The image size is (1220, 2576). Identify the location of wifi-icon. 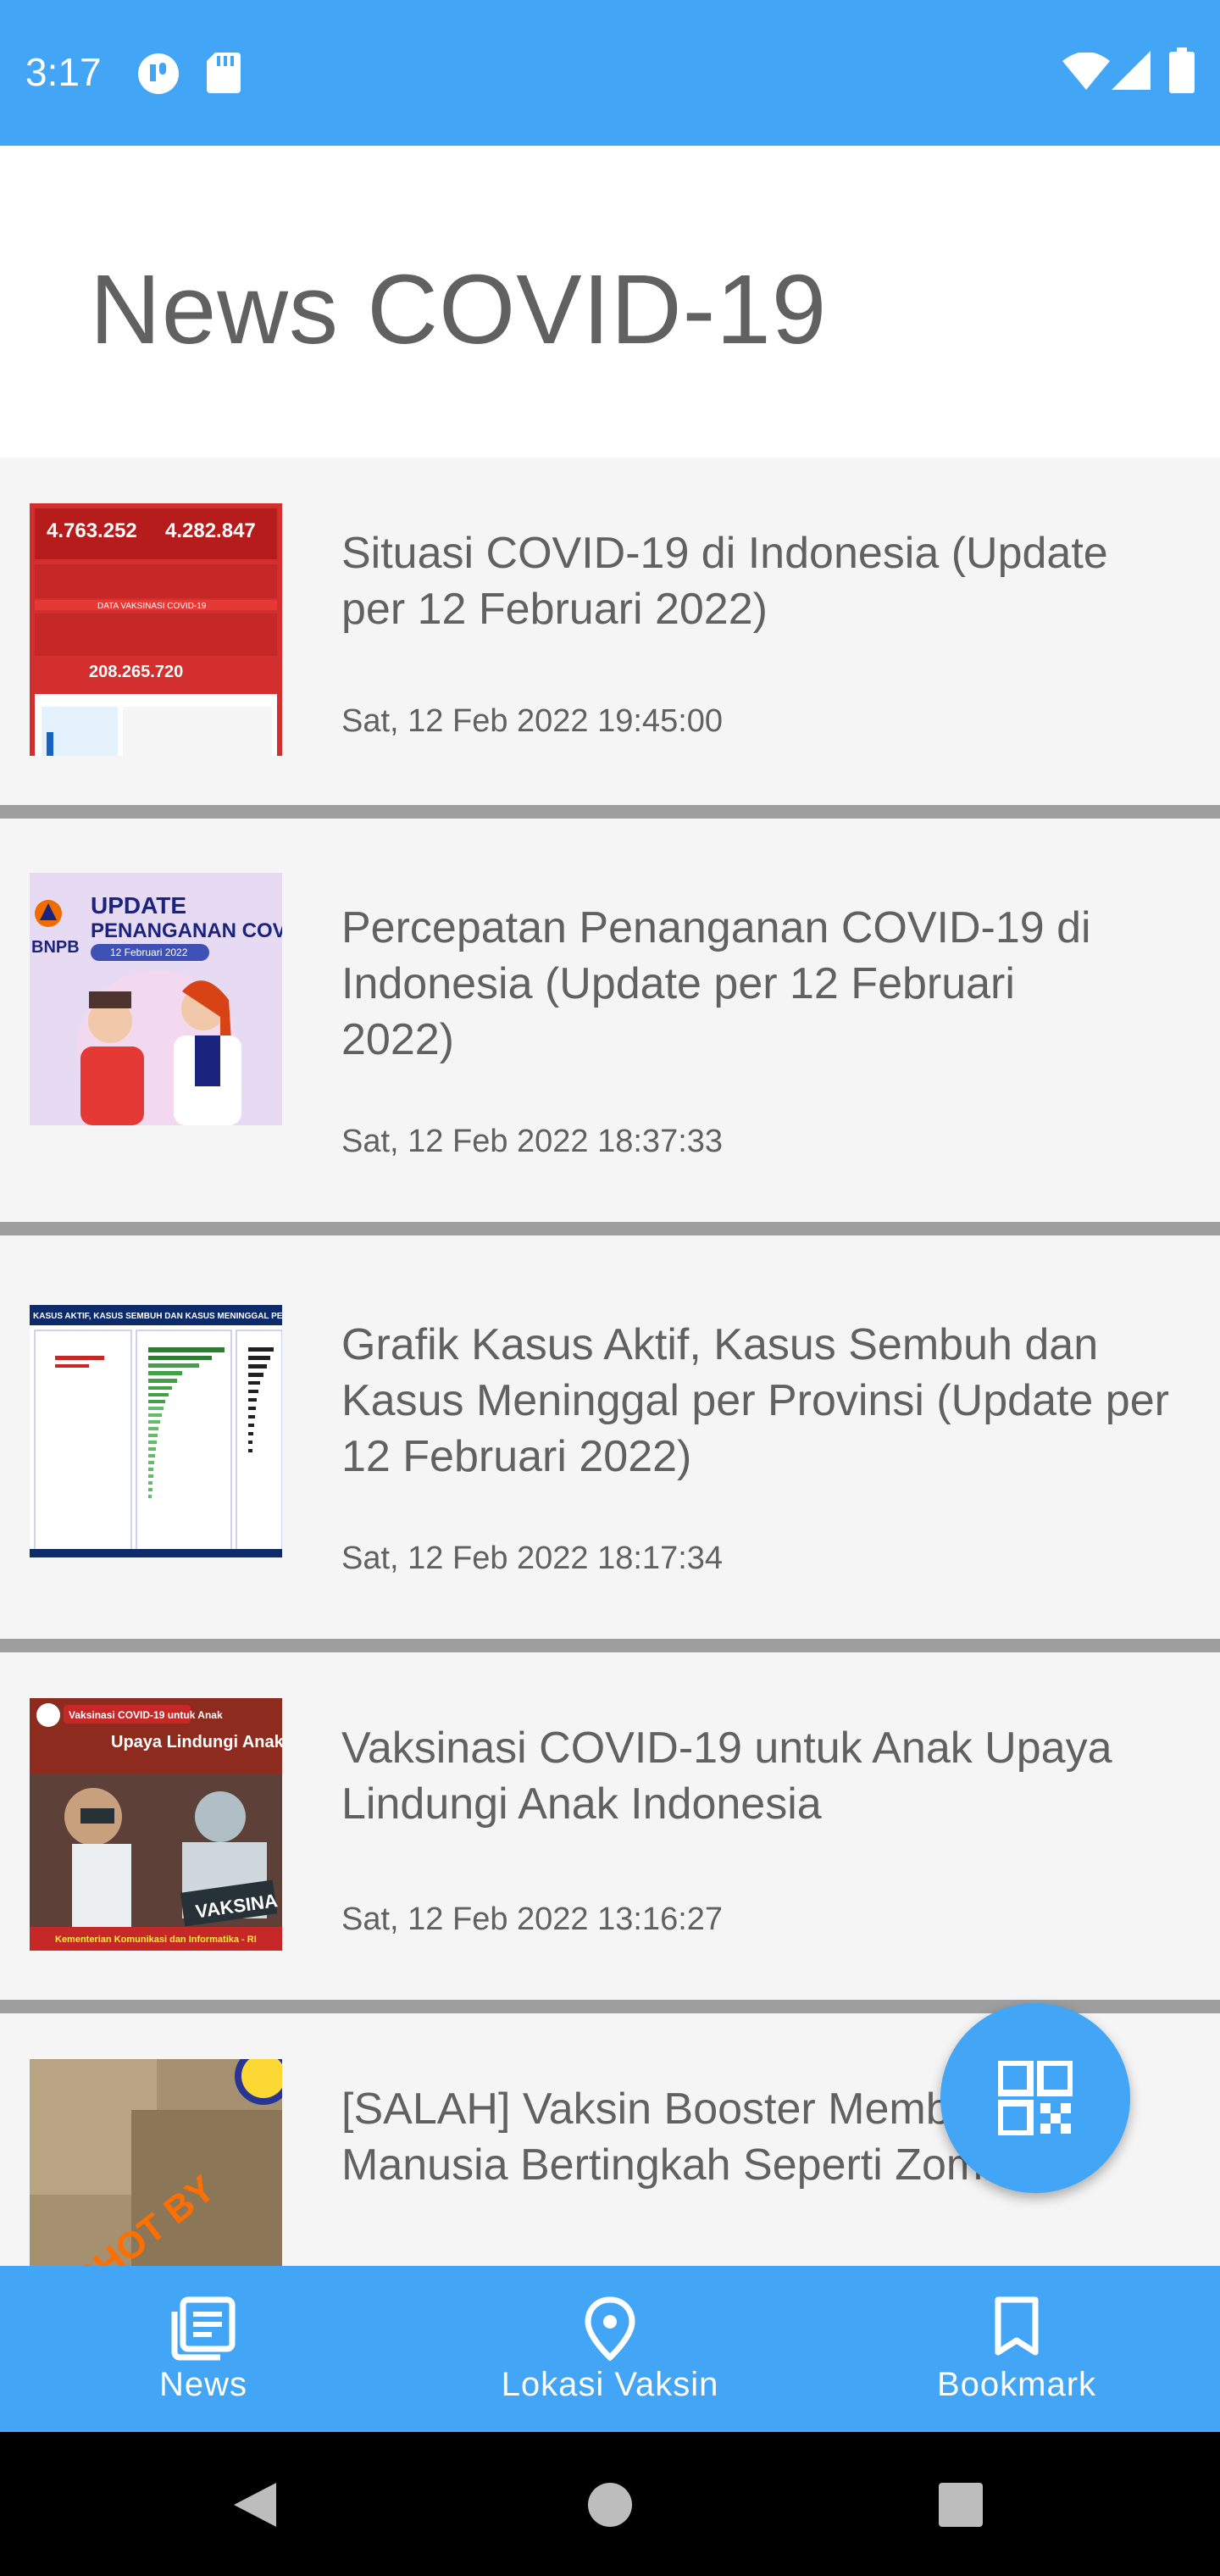
(1086, 71).